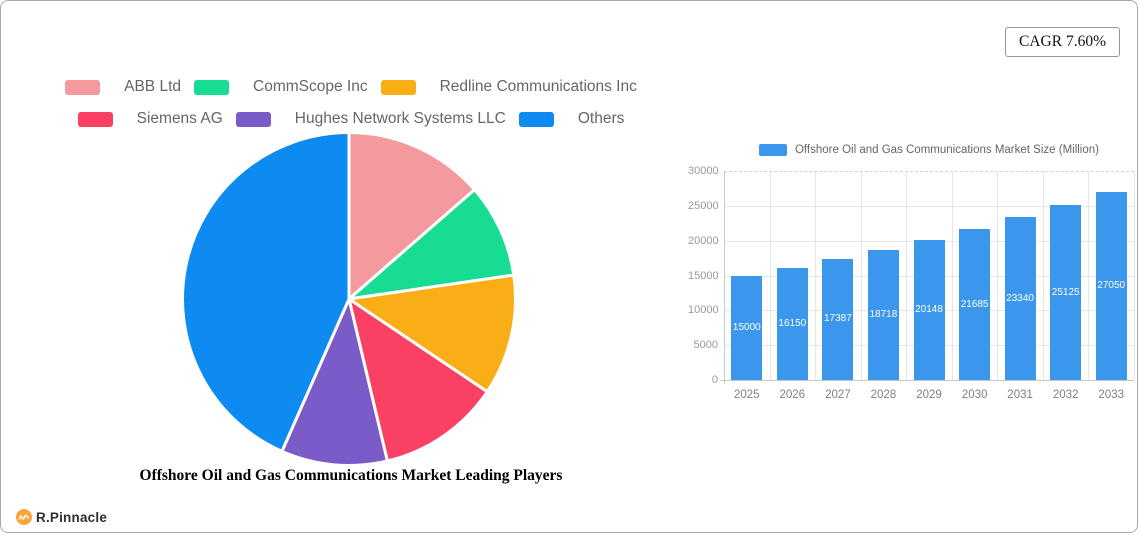 This screenshot has width=1140, height=535. Describe the element at coordinates (310, 86) in the screenshot. I see `legend-label: CommScope Inc` at that location.